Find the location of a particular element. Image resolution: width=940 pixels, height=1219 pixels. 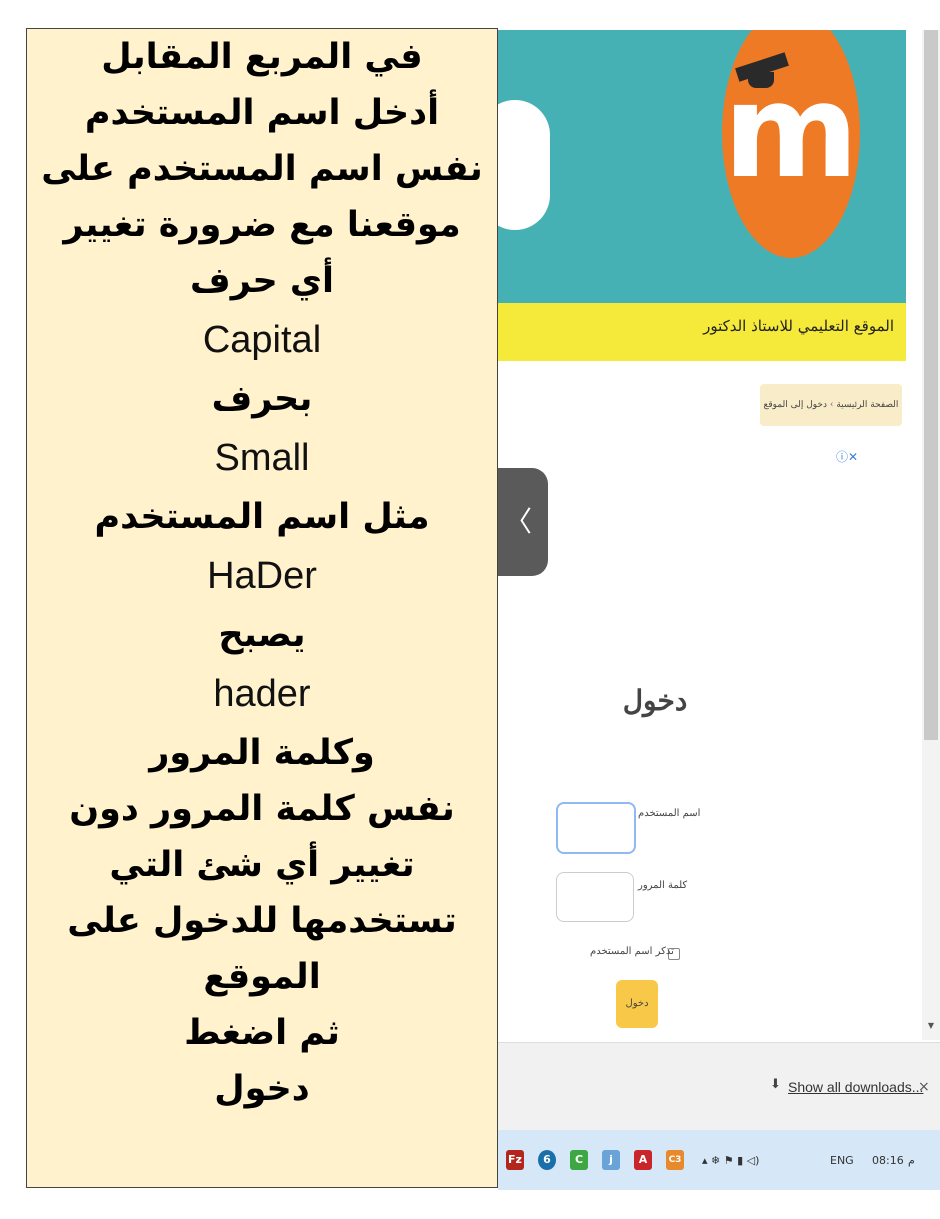

clock-time: 08:16 is located at coordinates (888, 1160).